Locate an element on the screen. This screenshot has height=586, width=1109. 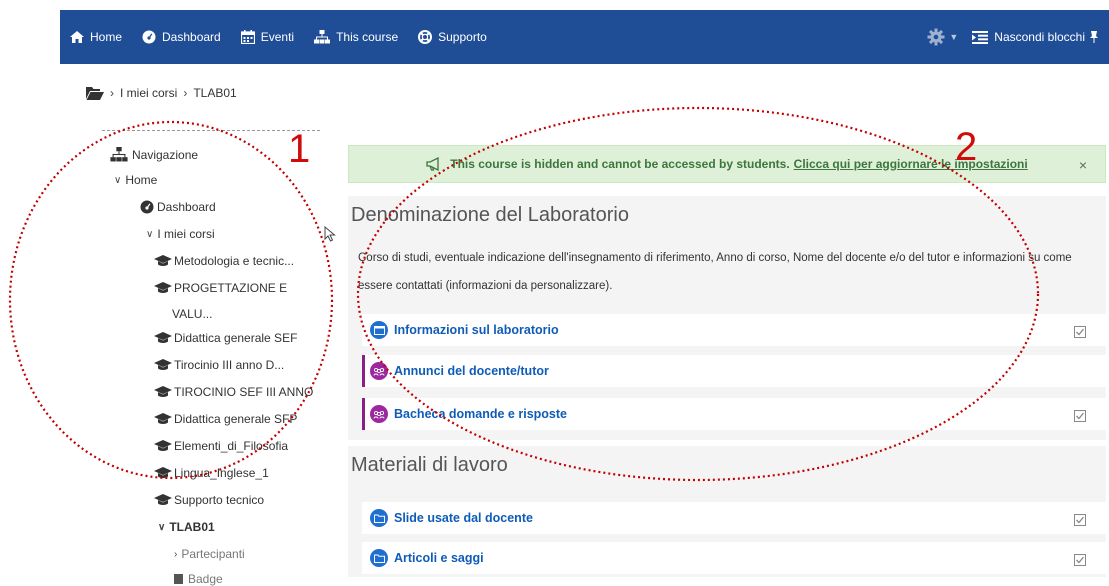
tree-item-badges: Badge is located at coordinates (198, 579).